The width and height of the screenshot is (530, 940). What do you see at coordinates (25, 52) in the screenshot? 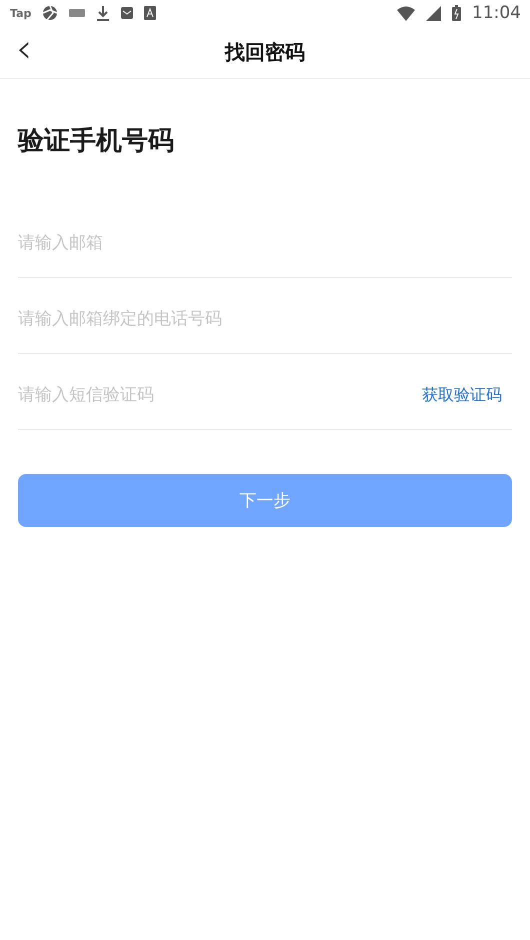
I see `back-button: ‹` at bounding box center [25, 52].